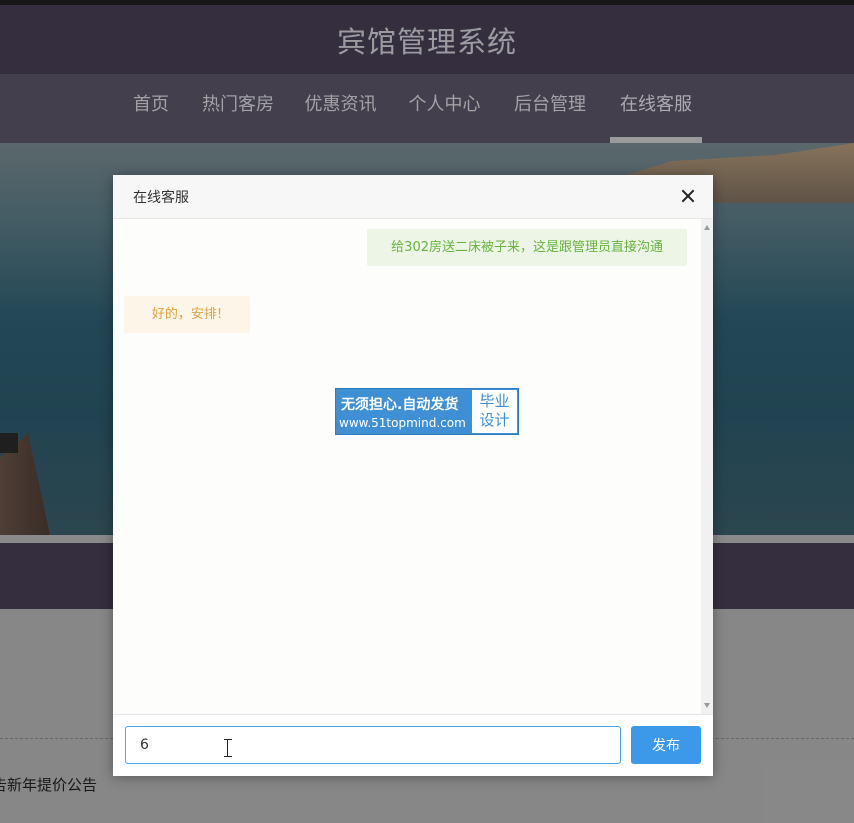 This screenshot has width=854, height=823. I want to click on dialog-header: 在线客服, so click(413, 197).